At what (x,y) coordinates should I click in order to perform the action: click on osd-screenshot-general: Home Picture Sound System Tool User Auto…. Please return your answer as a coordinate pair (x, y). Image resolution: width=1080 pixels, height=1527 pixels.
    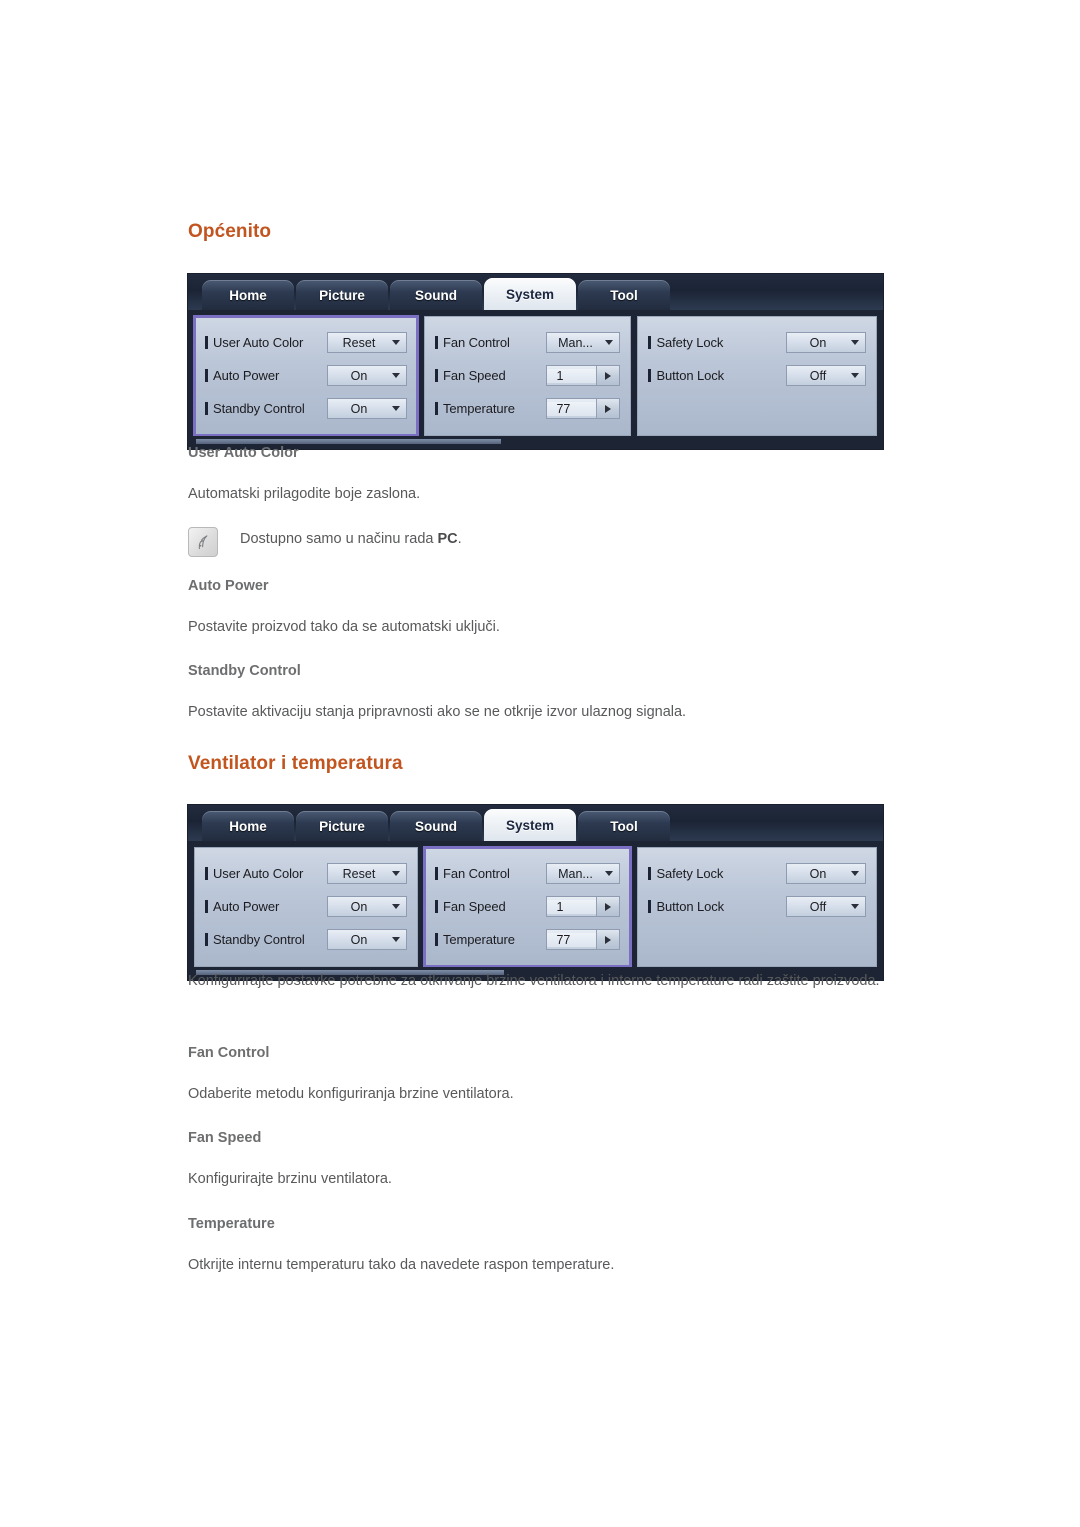
    Looking at the image, I should click on (535, 361).